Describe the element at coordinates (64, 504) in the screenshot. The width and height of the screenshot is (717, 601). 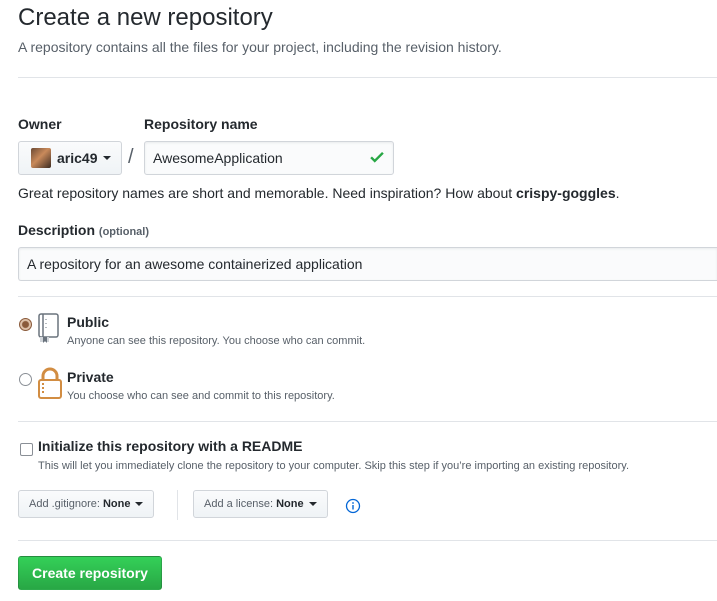
I see `gitignore-label: Add .gitignore:` at that location.